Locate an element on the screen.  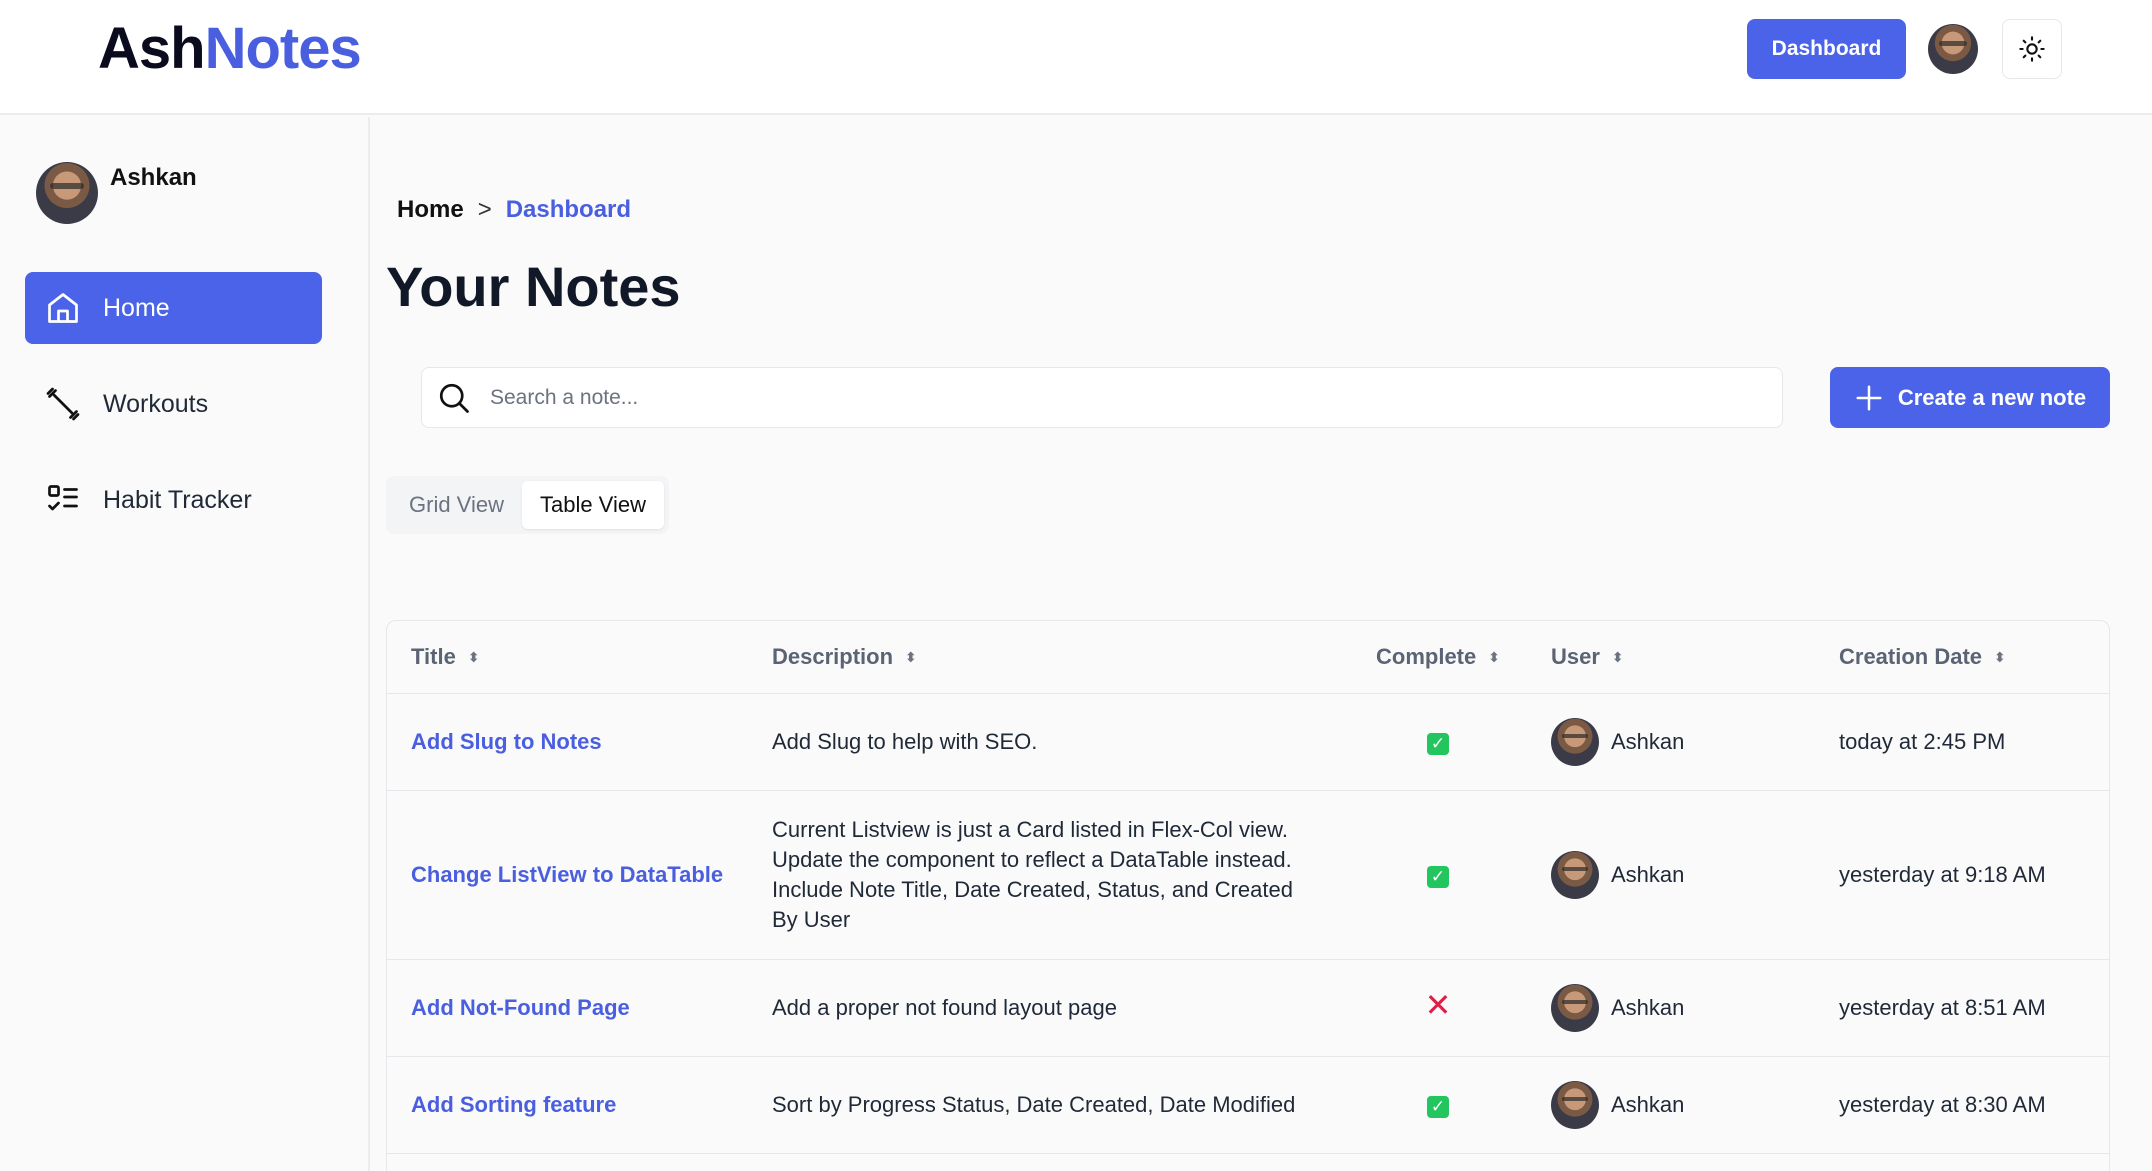
sidebar-item-workouts: Workouts is located at coordinates (173, 404).